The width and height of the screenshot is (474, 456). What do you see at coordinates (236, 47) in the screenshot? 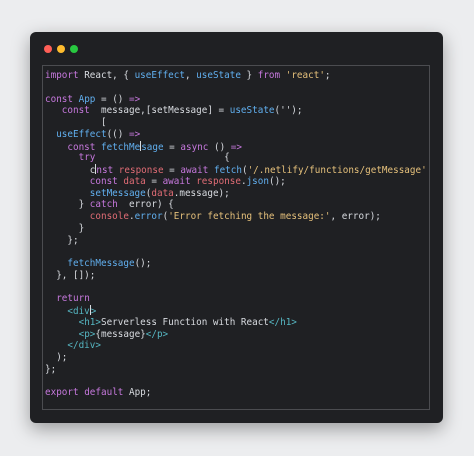
I see `window-titlebar` at bounding box center [236, 47].